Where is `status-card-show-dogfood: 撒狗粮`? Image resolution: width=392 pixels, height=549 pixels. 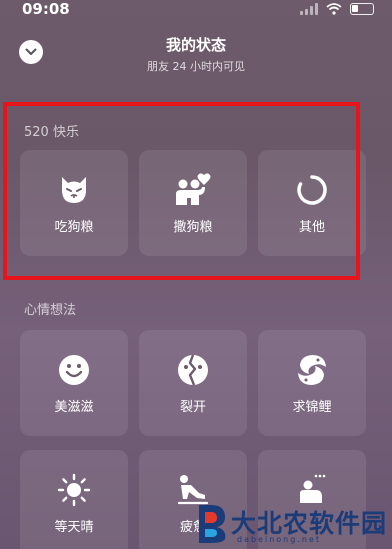 status-card-show-dogfood: 撒狗粮 is located at coordinates (193, 203).